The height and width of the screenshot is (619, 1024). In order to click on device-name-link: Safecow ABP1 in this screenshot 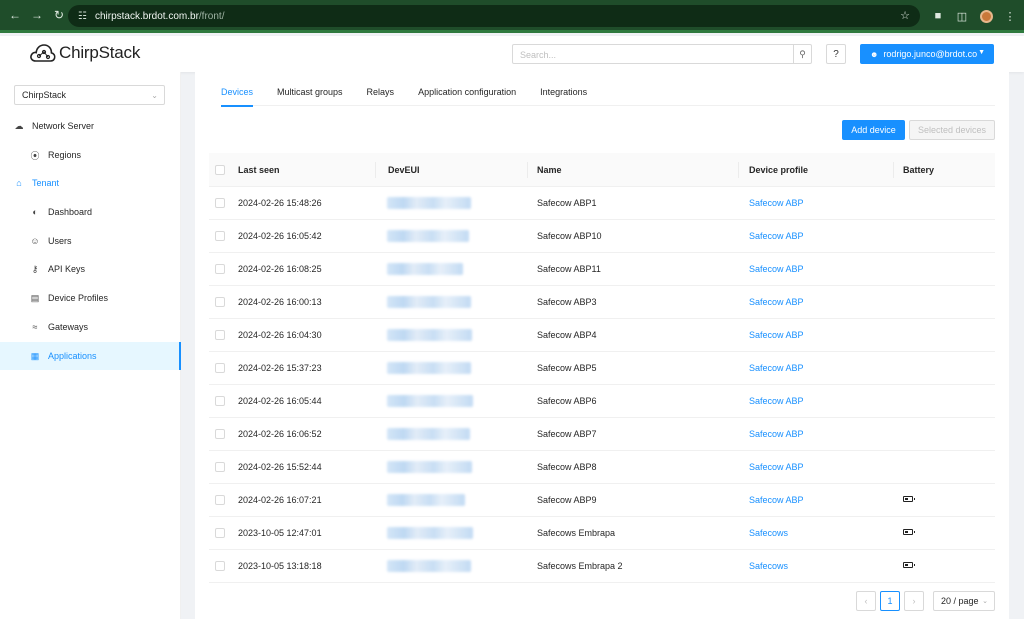, I will do `click(567, 203)`.